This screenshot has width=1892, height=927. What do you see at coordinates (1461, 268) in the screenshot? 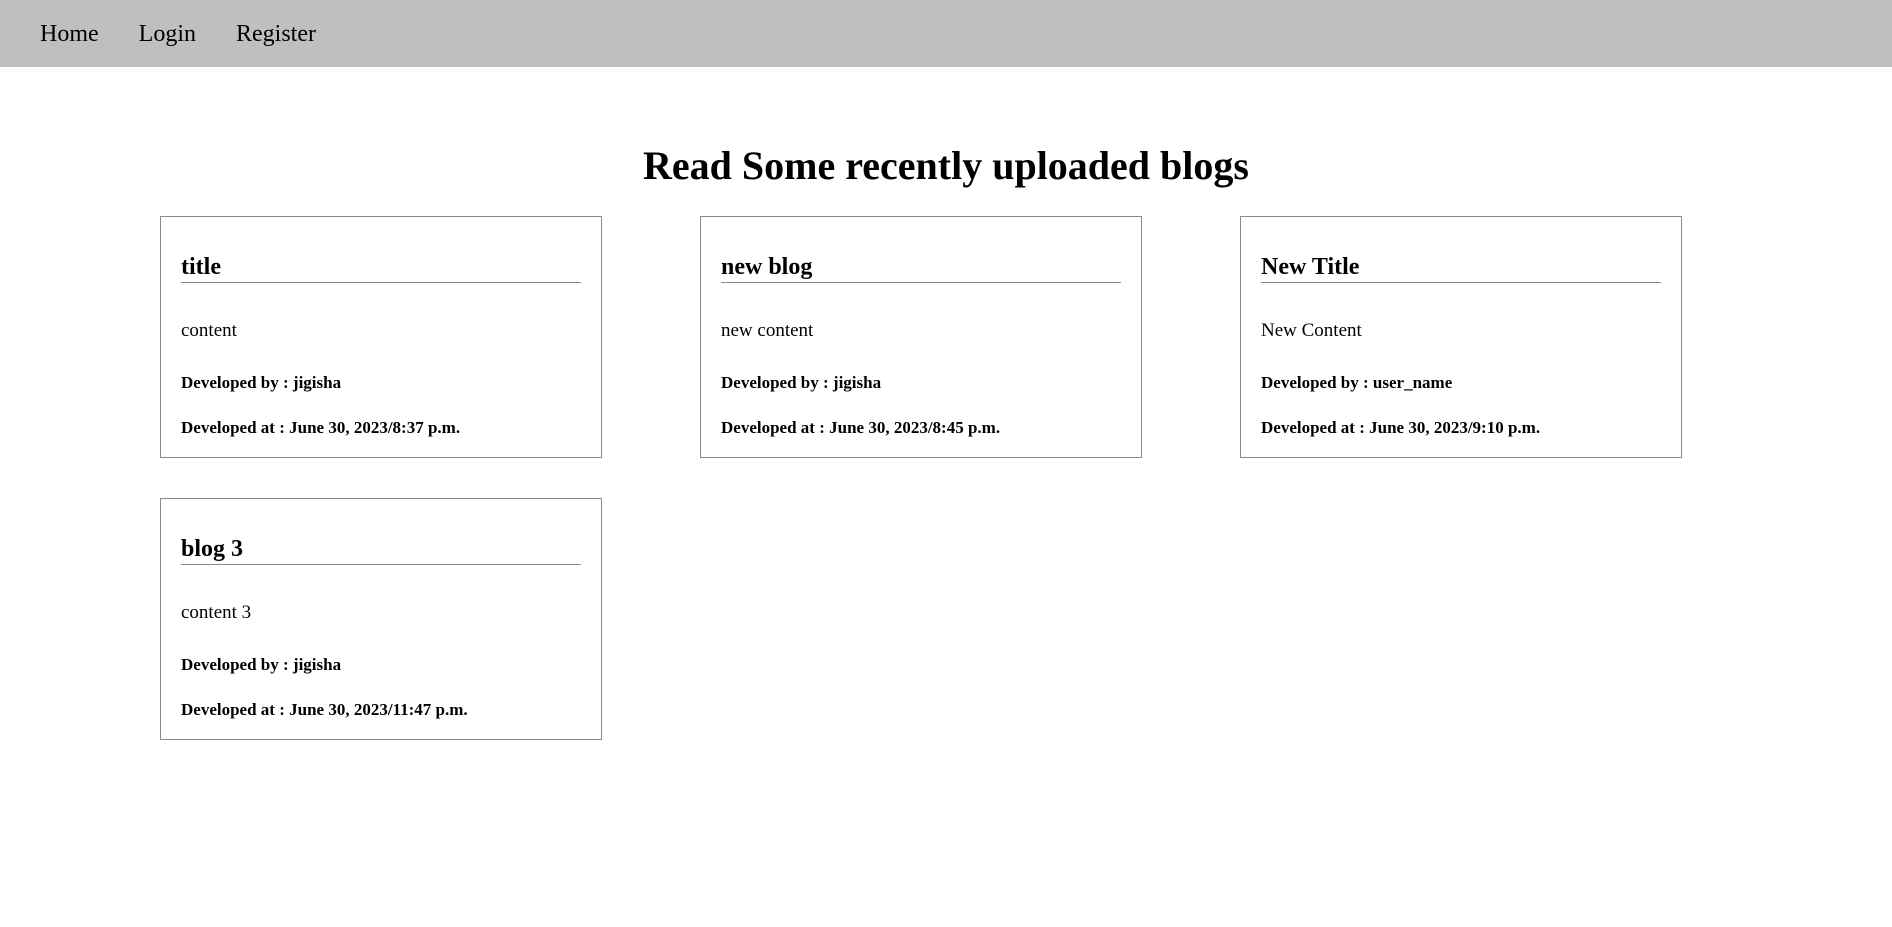
I see `blog-title: New Title` at bounding box center [1461, 268].